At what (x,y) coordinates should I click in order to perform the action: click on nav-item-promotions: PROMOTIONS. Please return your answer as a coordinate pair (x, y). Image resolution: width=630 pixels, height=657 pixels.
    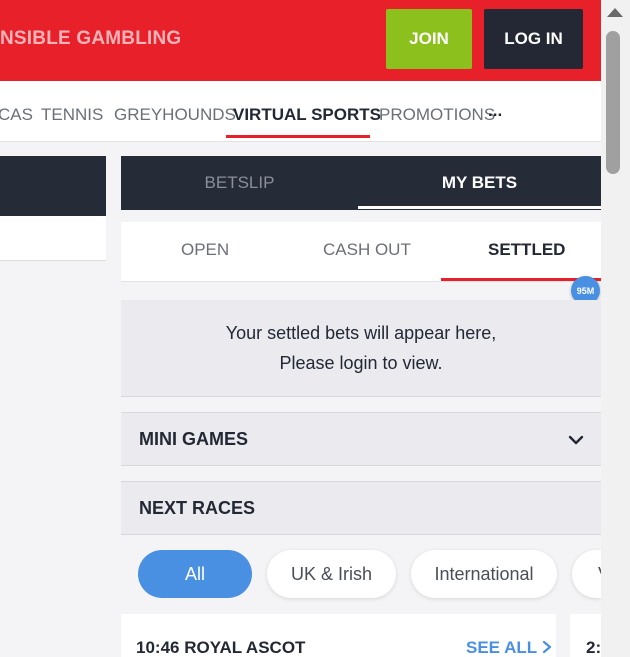
    Looking at the image, I should click on (437, 115).